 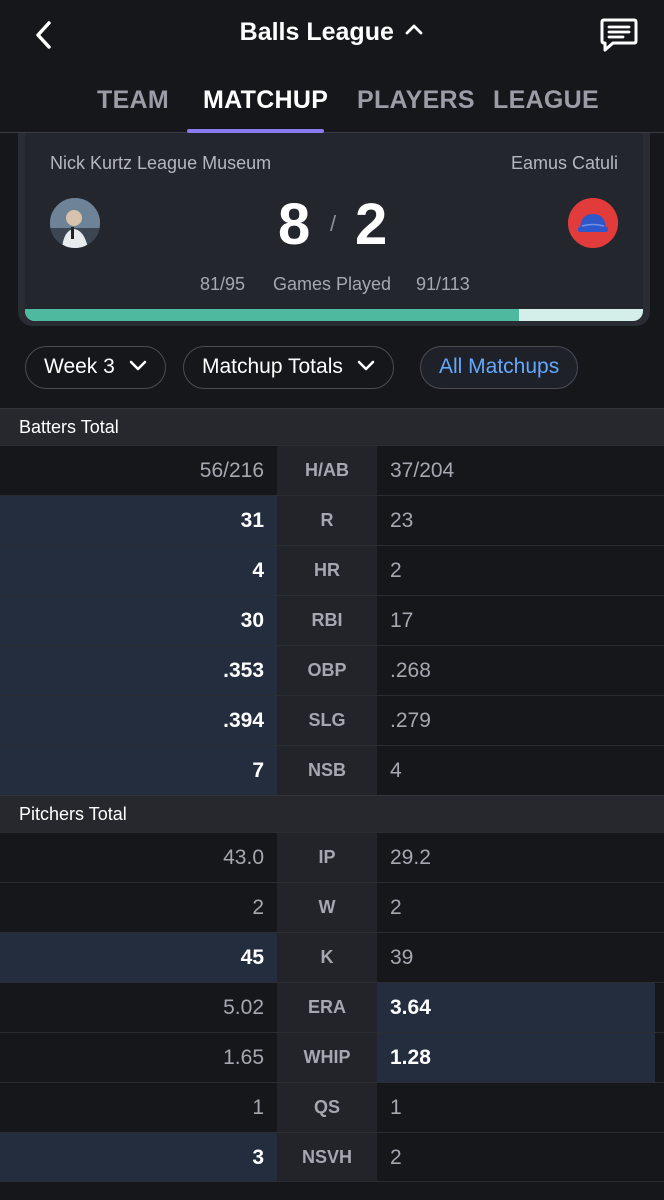 I want to click on stat-category-label: IP, so click(x=327, y=857).